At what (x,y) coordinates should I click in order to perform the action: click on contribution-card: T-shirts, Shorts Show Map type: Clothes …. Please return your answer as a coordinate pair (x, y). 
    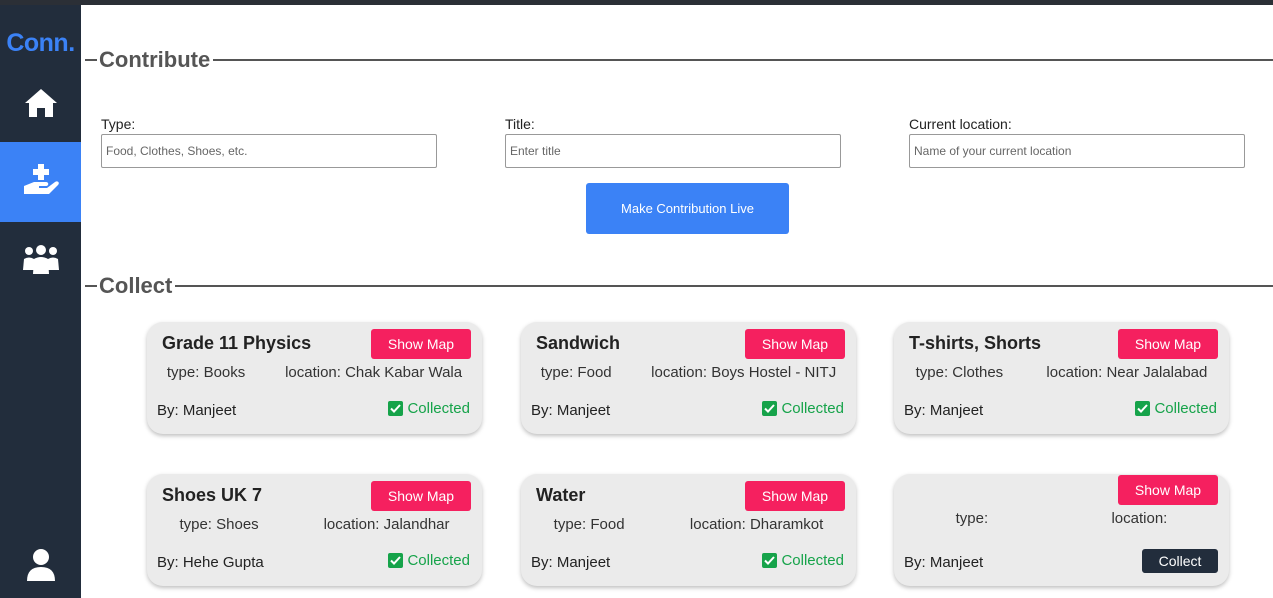
    Looking at the image, I should click on (1061, 378).